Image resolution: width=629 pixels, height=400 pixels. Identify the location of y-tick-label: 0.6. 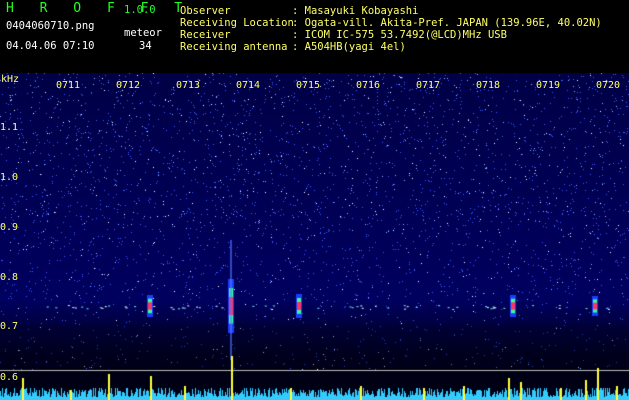
(9, 377).